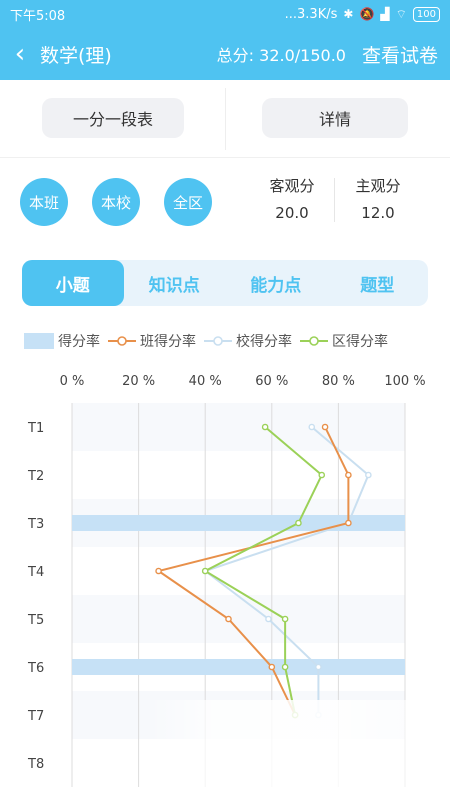  Describe the element at coordinates (35, 428) in the screenshot. I see `y-tick-label: T1` at that location.